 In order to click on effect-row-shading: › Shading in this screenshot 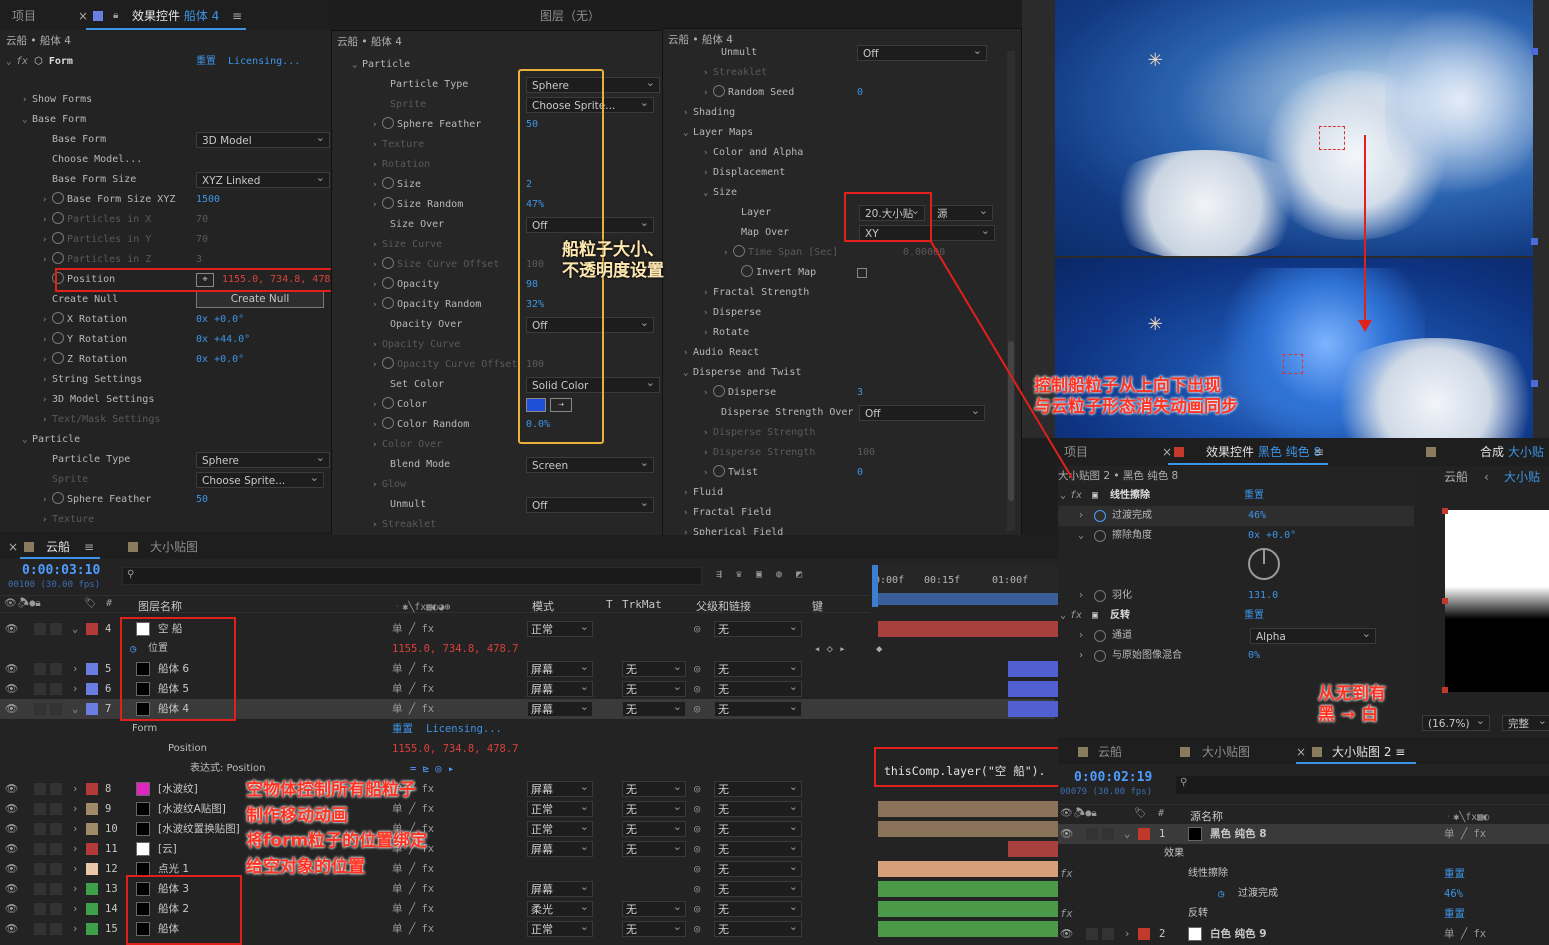, I will do `click(842, 113)`.